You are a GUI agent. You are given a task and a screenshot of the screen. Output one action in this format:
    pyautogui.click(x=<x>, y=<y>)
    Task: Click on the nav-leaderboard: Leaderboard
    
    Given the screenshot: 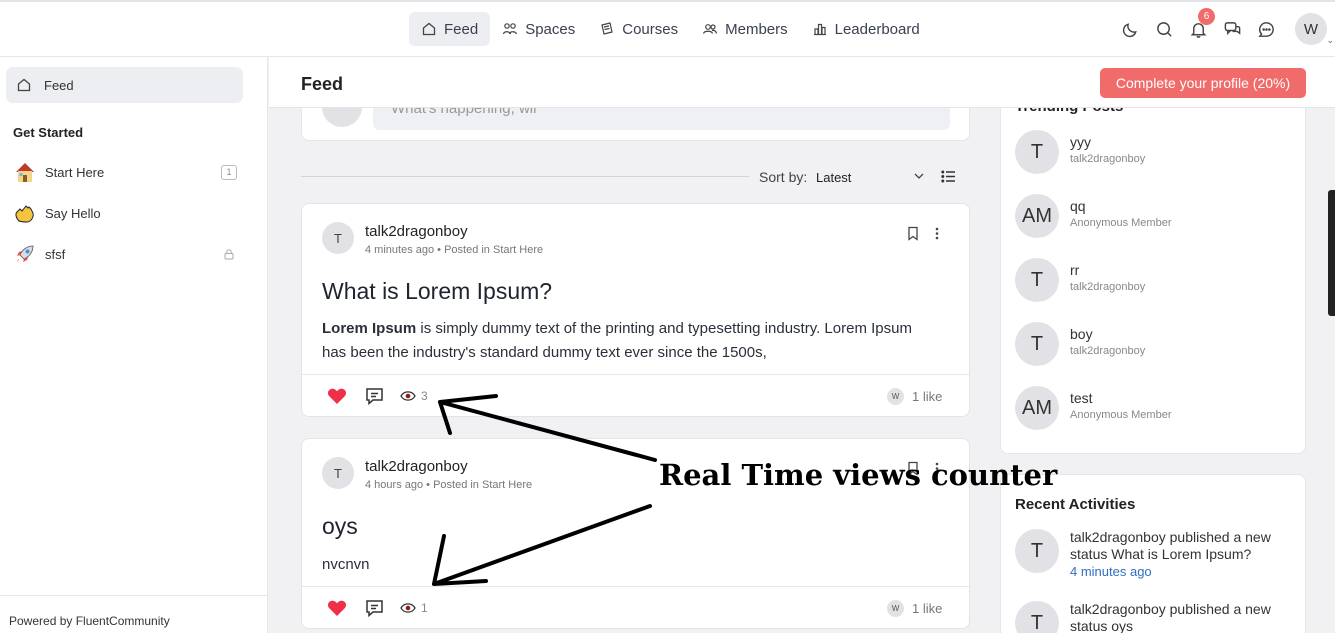 What is the action you would take?
    pyautogui.click(x=866, y=29)
    